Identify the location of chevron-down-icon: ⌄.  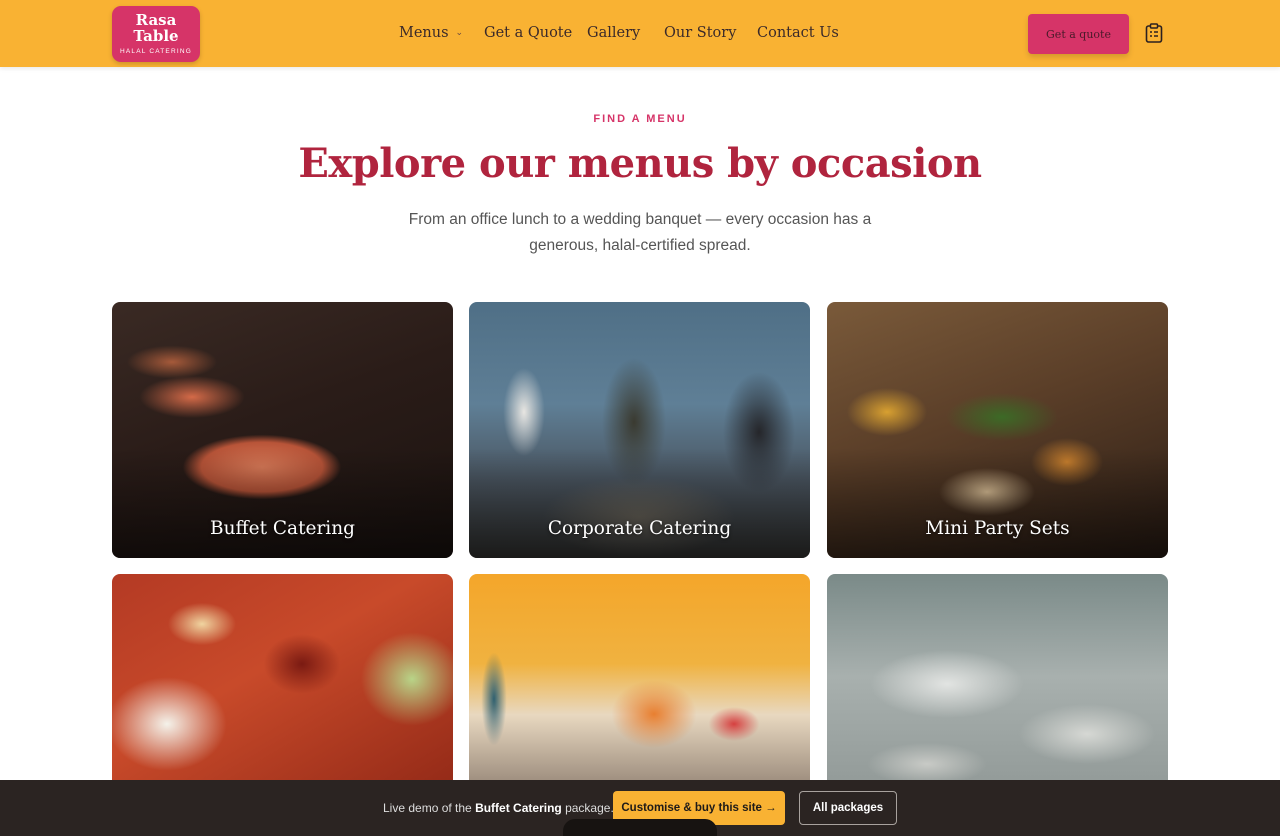
(459, 33).